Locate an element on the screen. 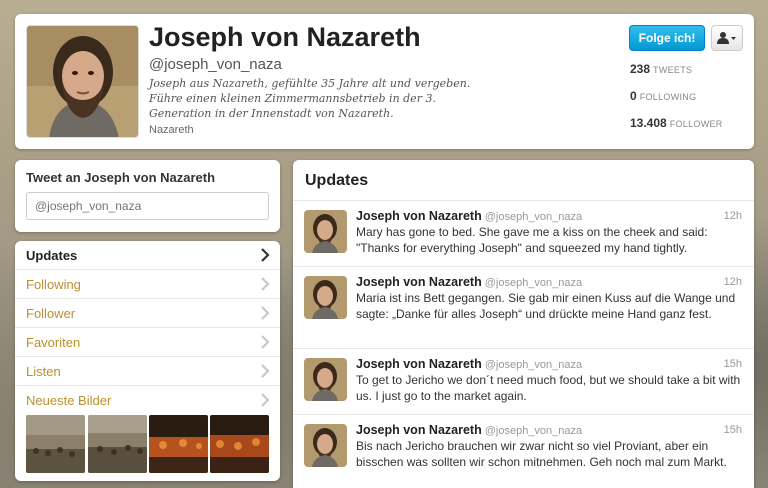 This screenshot has width=768, height=488. stat-followers: 13.408 FOLLOWER is located at coordinates (676, 123).